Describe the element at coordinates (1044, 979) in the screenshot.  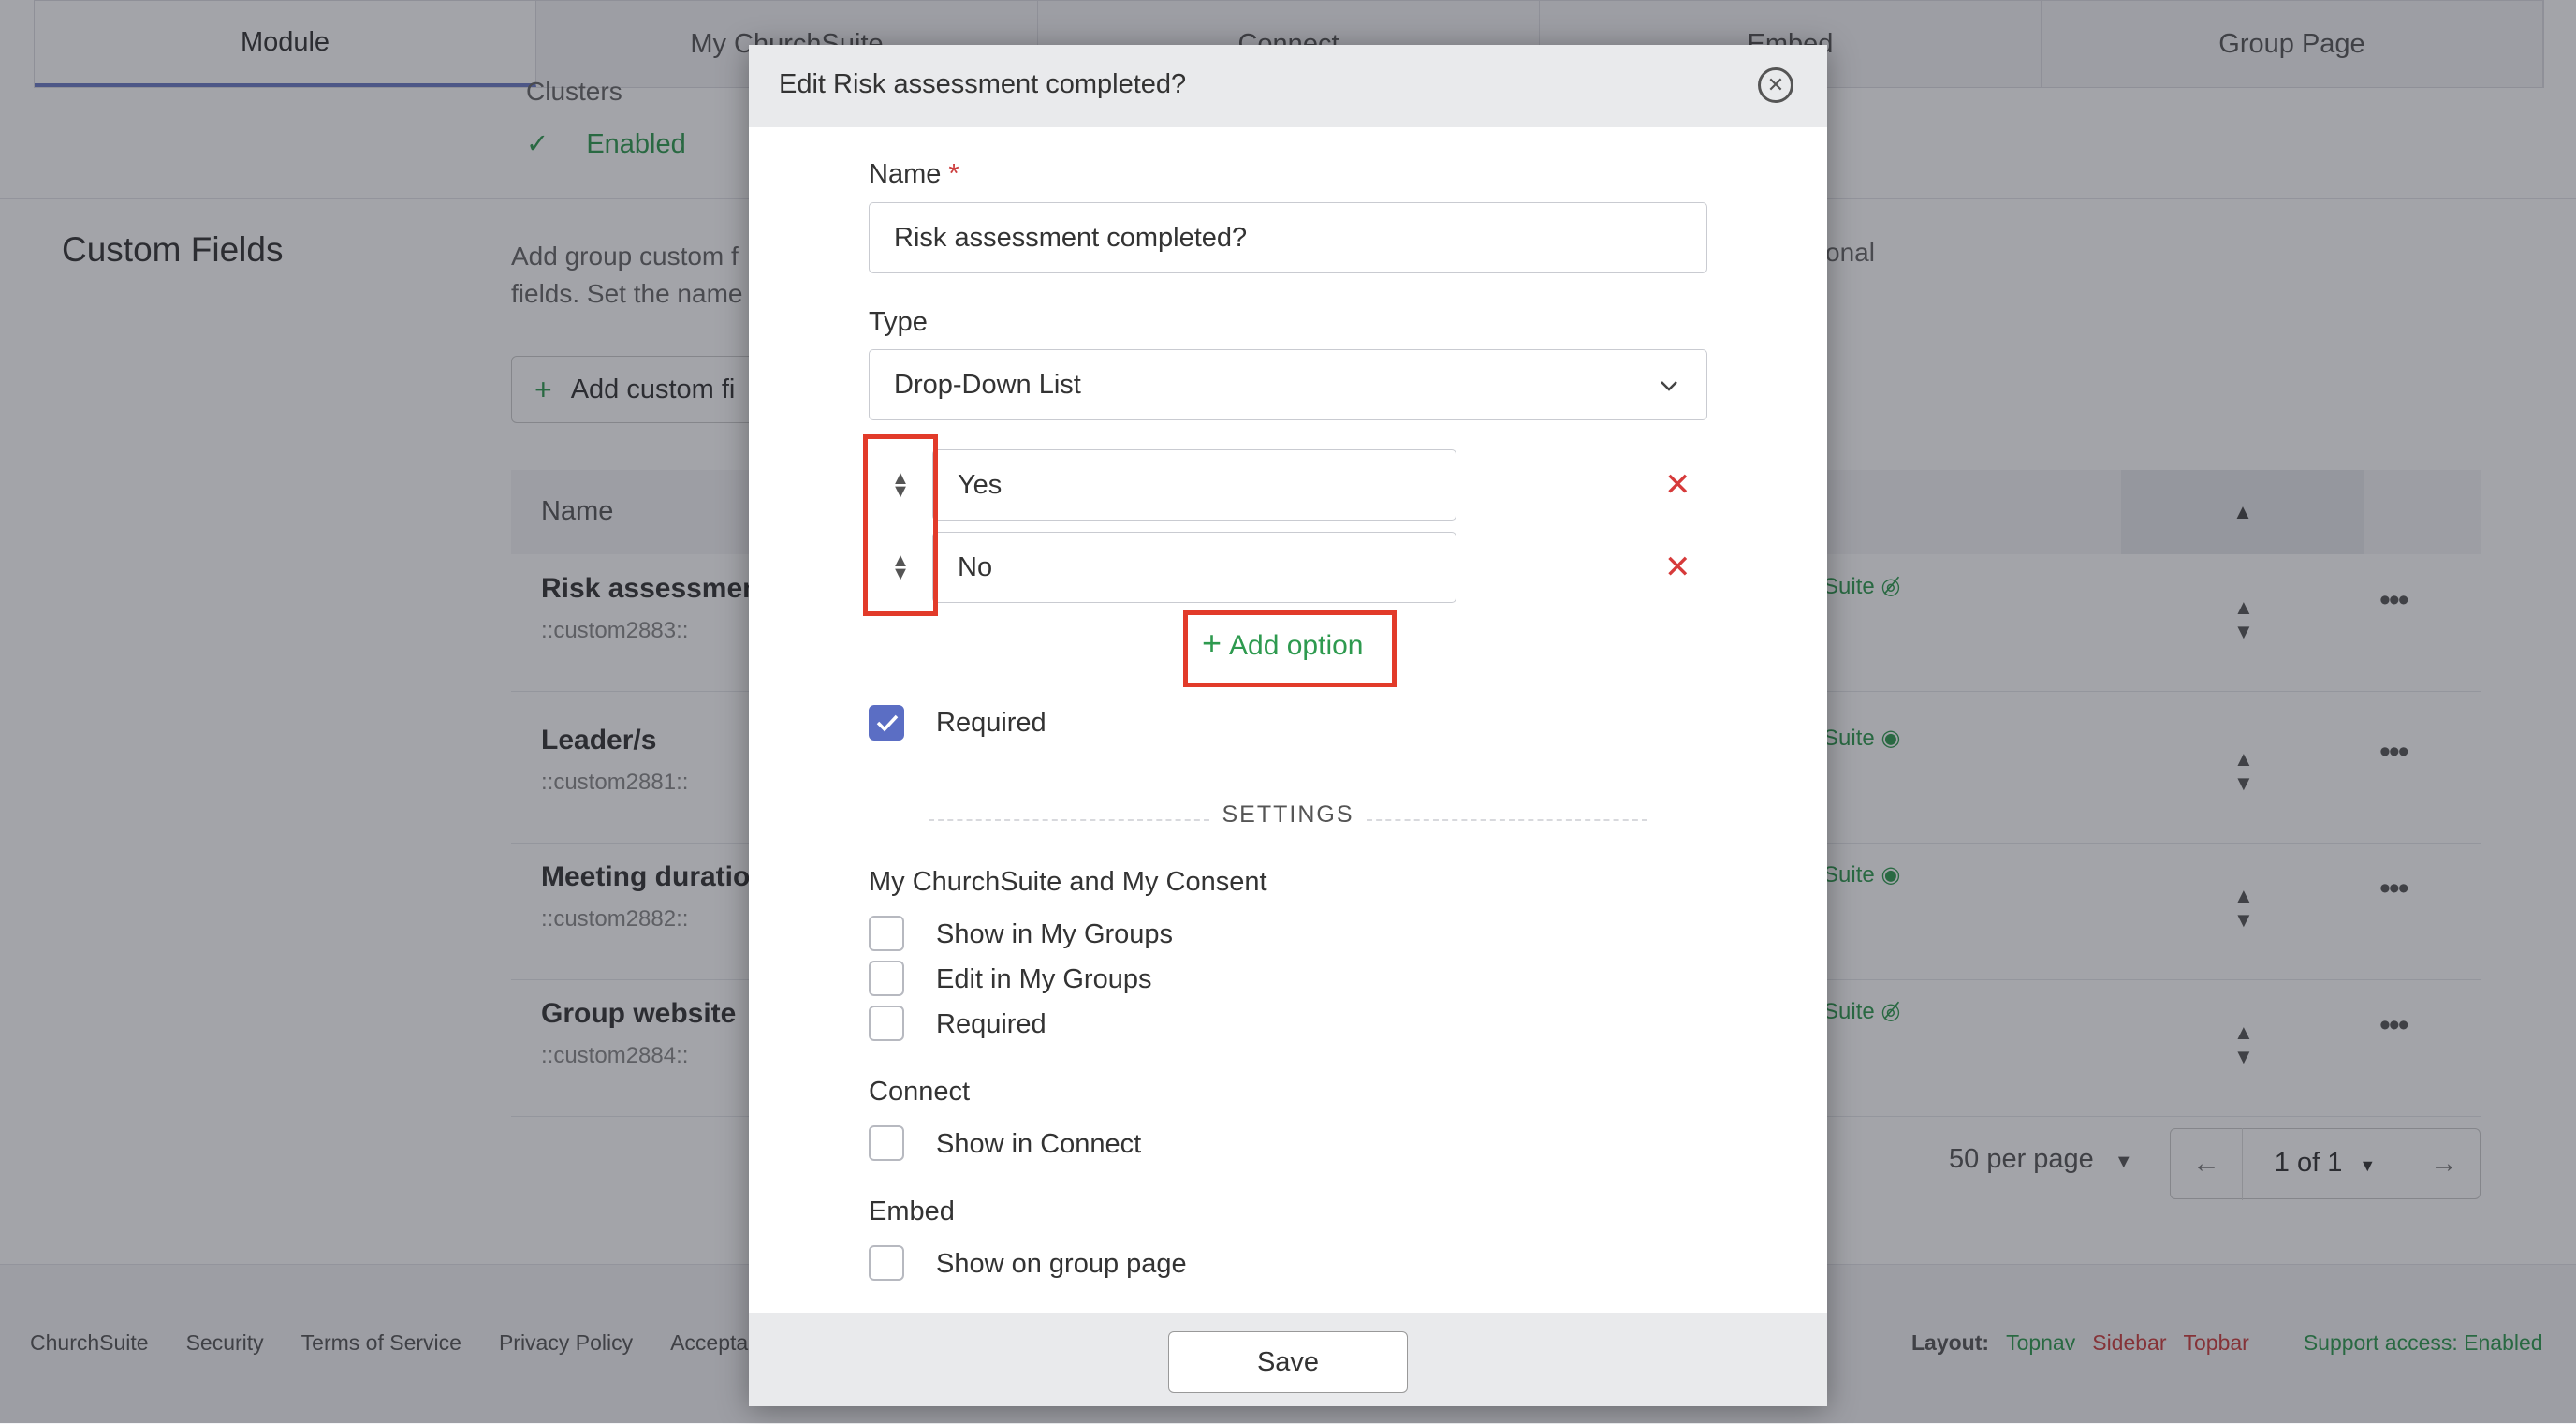
I see `edit-in-my-groups-label: Edit in My Groups` at that location.